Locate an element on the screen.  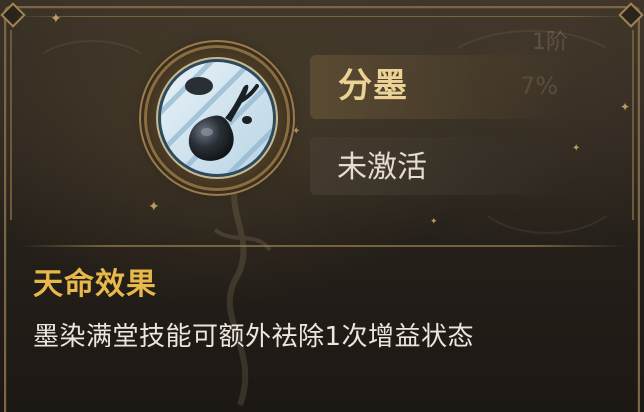
effect-description: 墨染满堂技能可额外祛除1次增益状态 is located at coordinates (254, 337).